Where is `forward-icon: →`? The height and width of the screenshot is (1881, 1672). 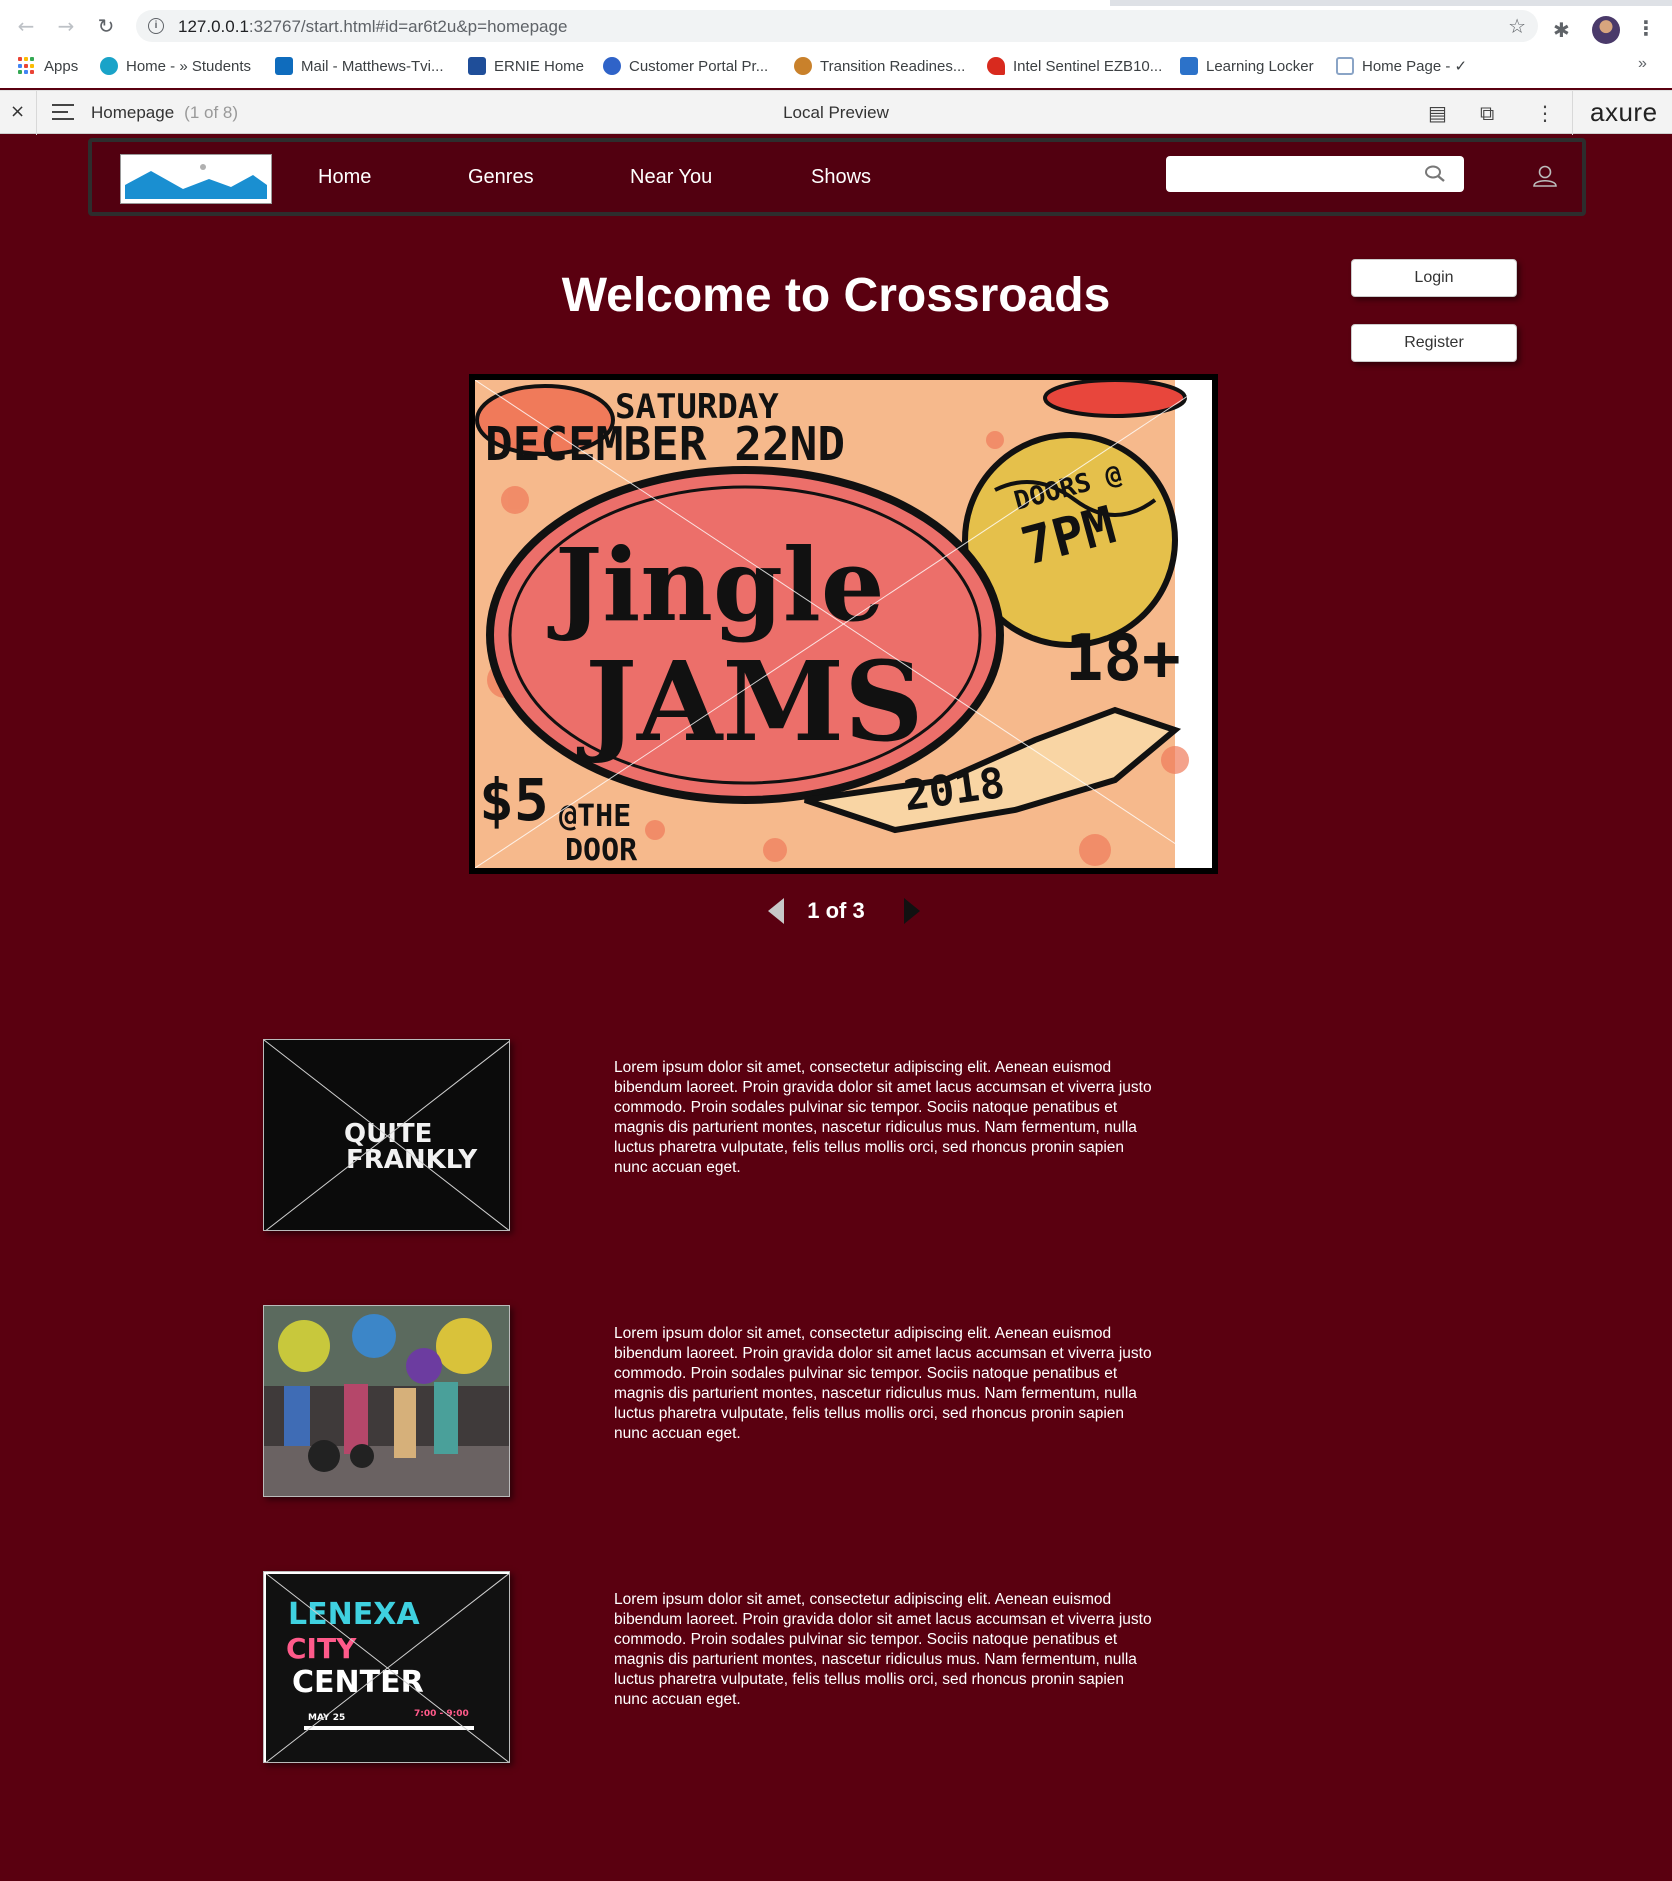
forward-icon: → is located at coordinates (66, 26).